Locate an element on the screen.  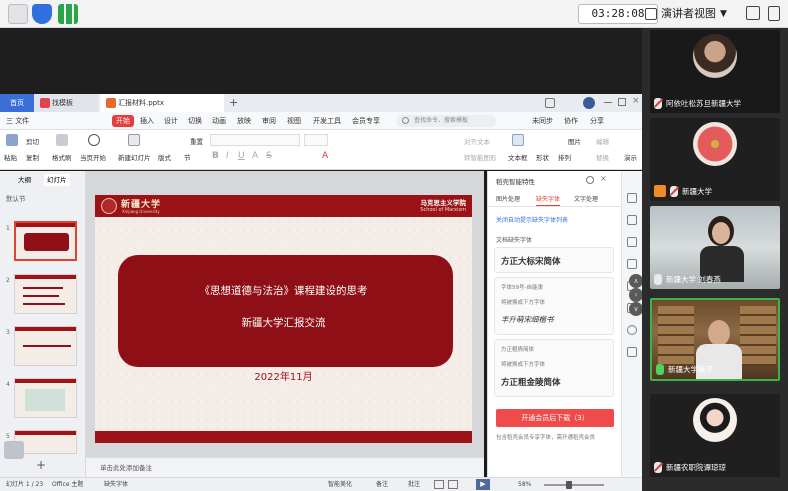
zoom-slider is located at coordinates (574, 485).